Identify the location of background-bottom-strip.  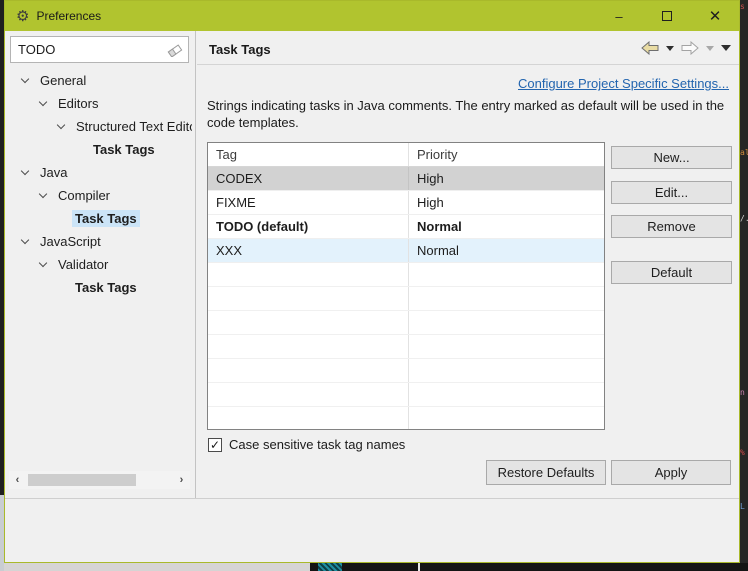
(374, 567).